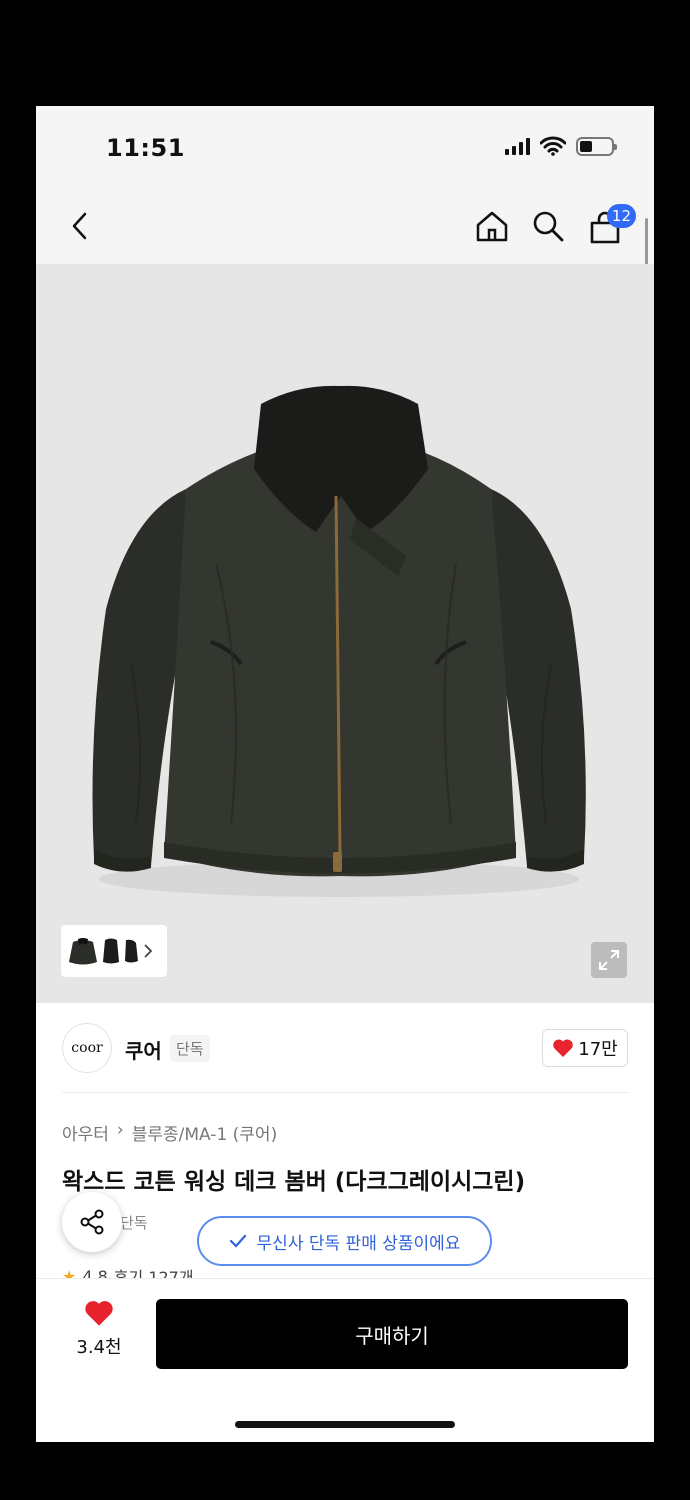 This screenshot has width=690, height=1500. Describe the element at coordinates (190, 1048) in the screenshot. I see `exclusive-tag: 단독` at that location.